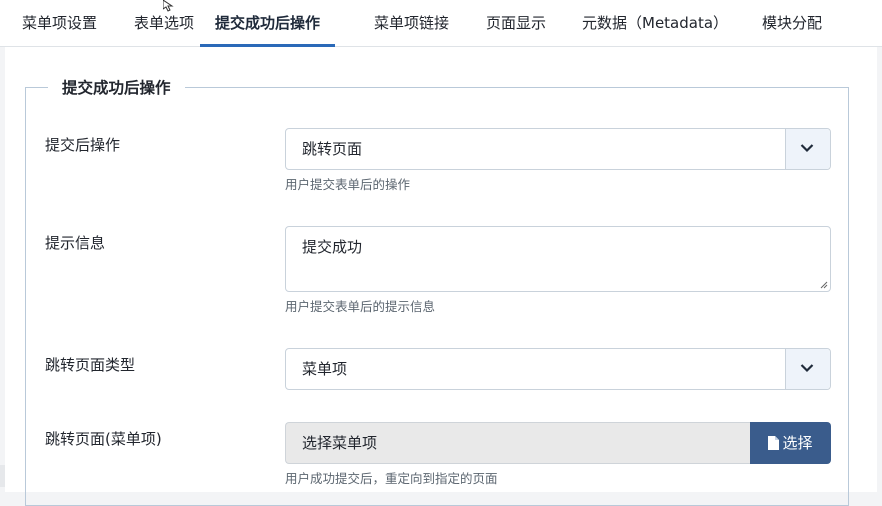  Describe the element at coordinates (558, 259) in the screenshot. I see `message-textarea: 提交成功` at that location.